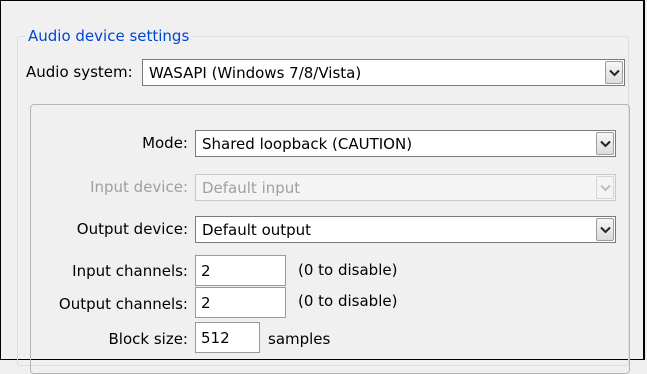 The width and height of the screenshot is (647, 374). Describe the element at coordinates (109, 36) in the screenshot. I see `group-title: Audio device settings` at that location.